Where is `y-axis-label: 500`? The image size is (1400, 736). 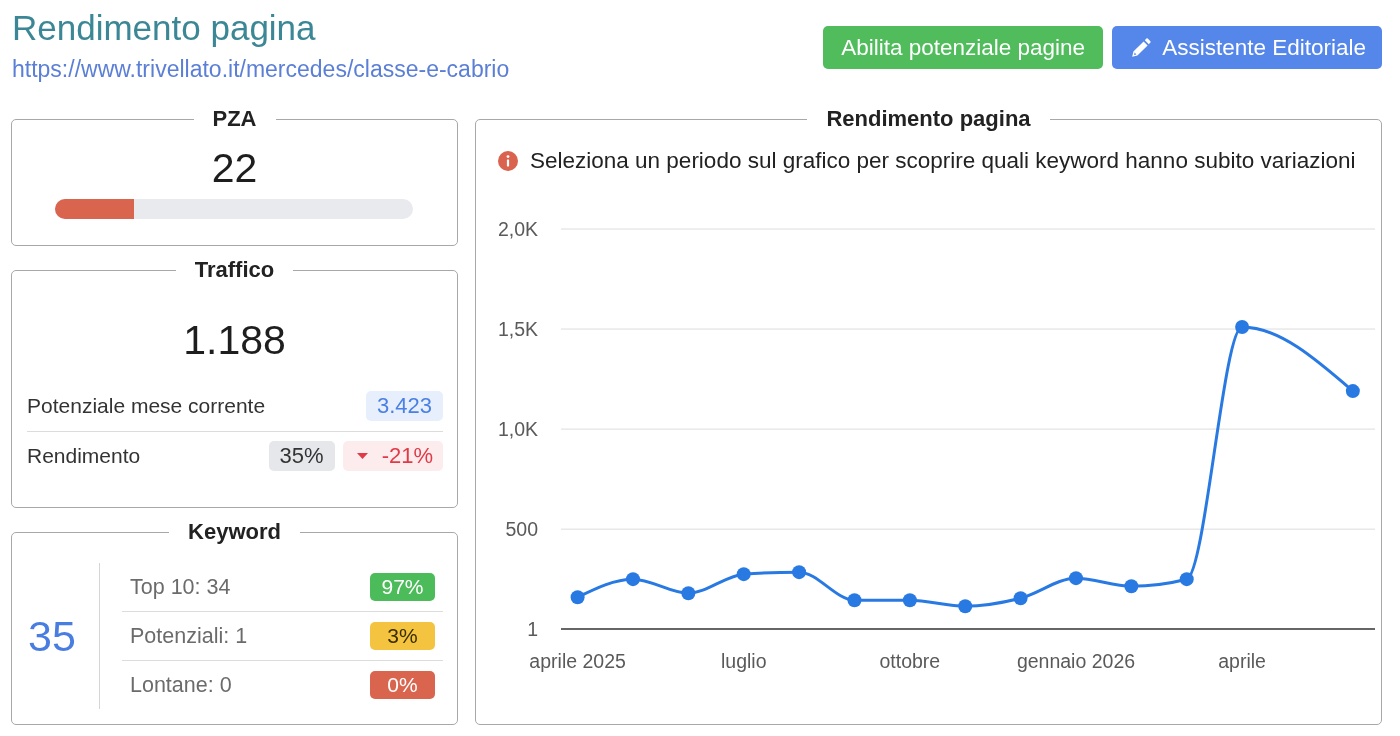 y-axis-label: 500 is located at coordinates (521, 529).